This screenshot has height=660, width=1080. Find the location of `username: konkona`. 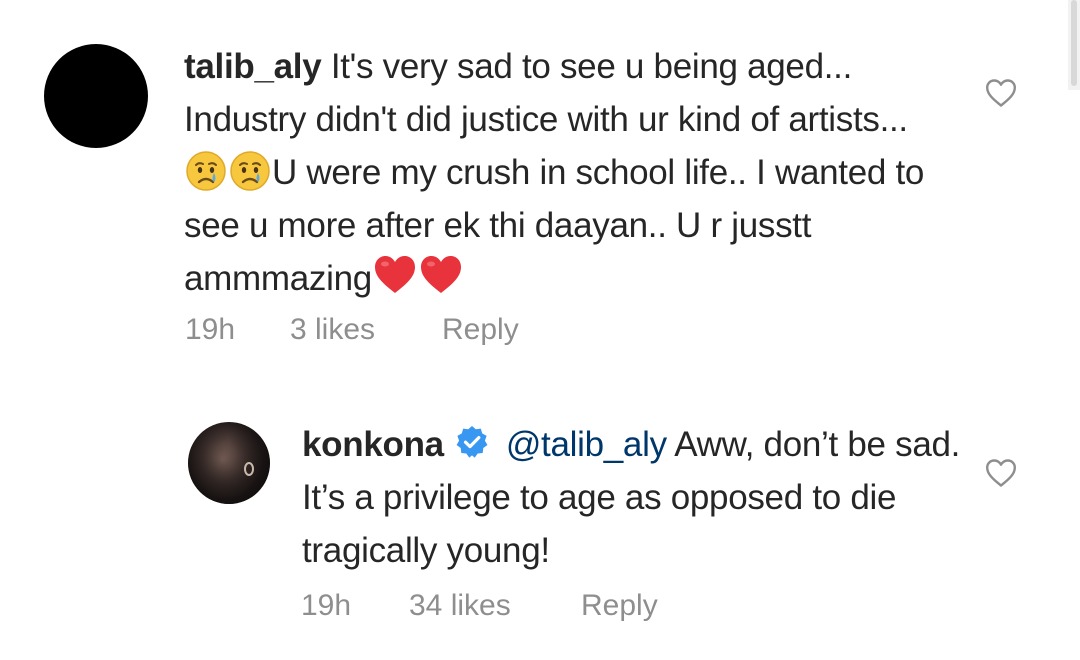

username: konkona is located at coordinates (373, 444).